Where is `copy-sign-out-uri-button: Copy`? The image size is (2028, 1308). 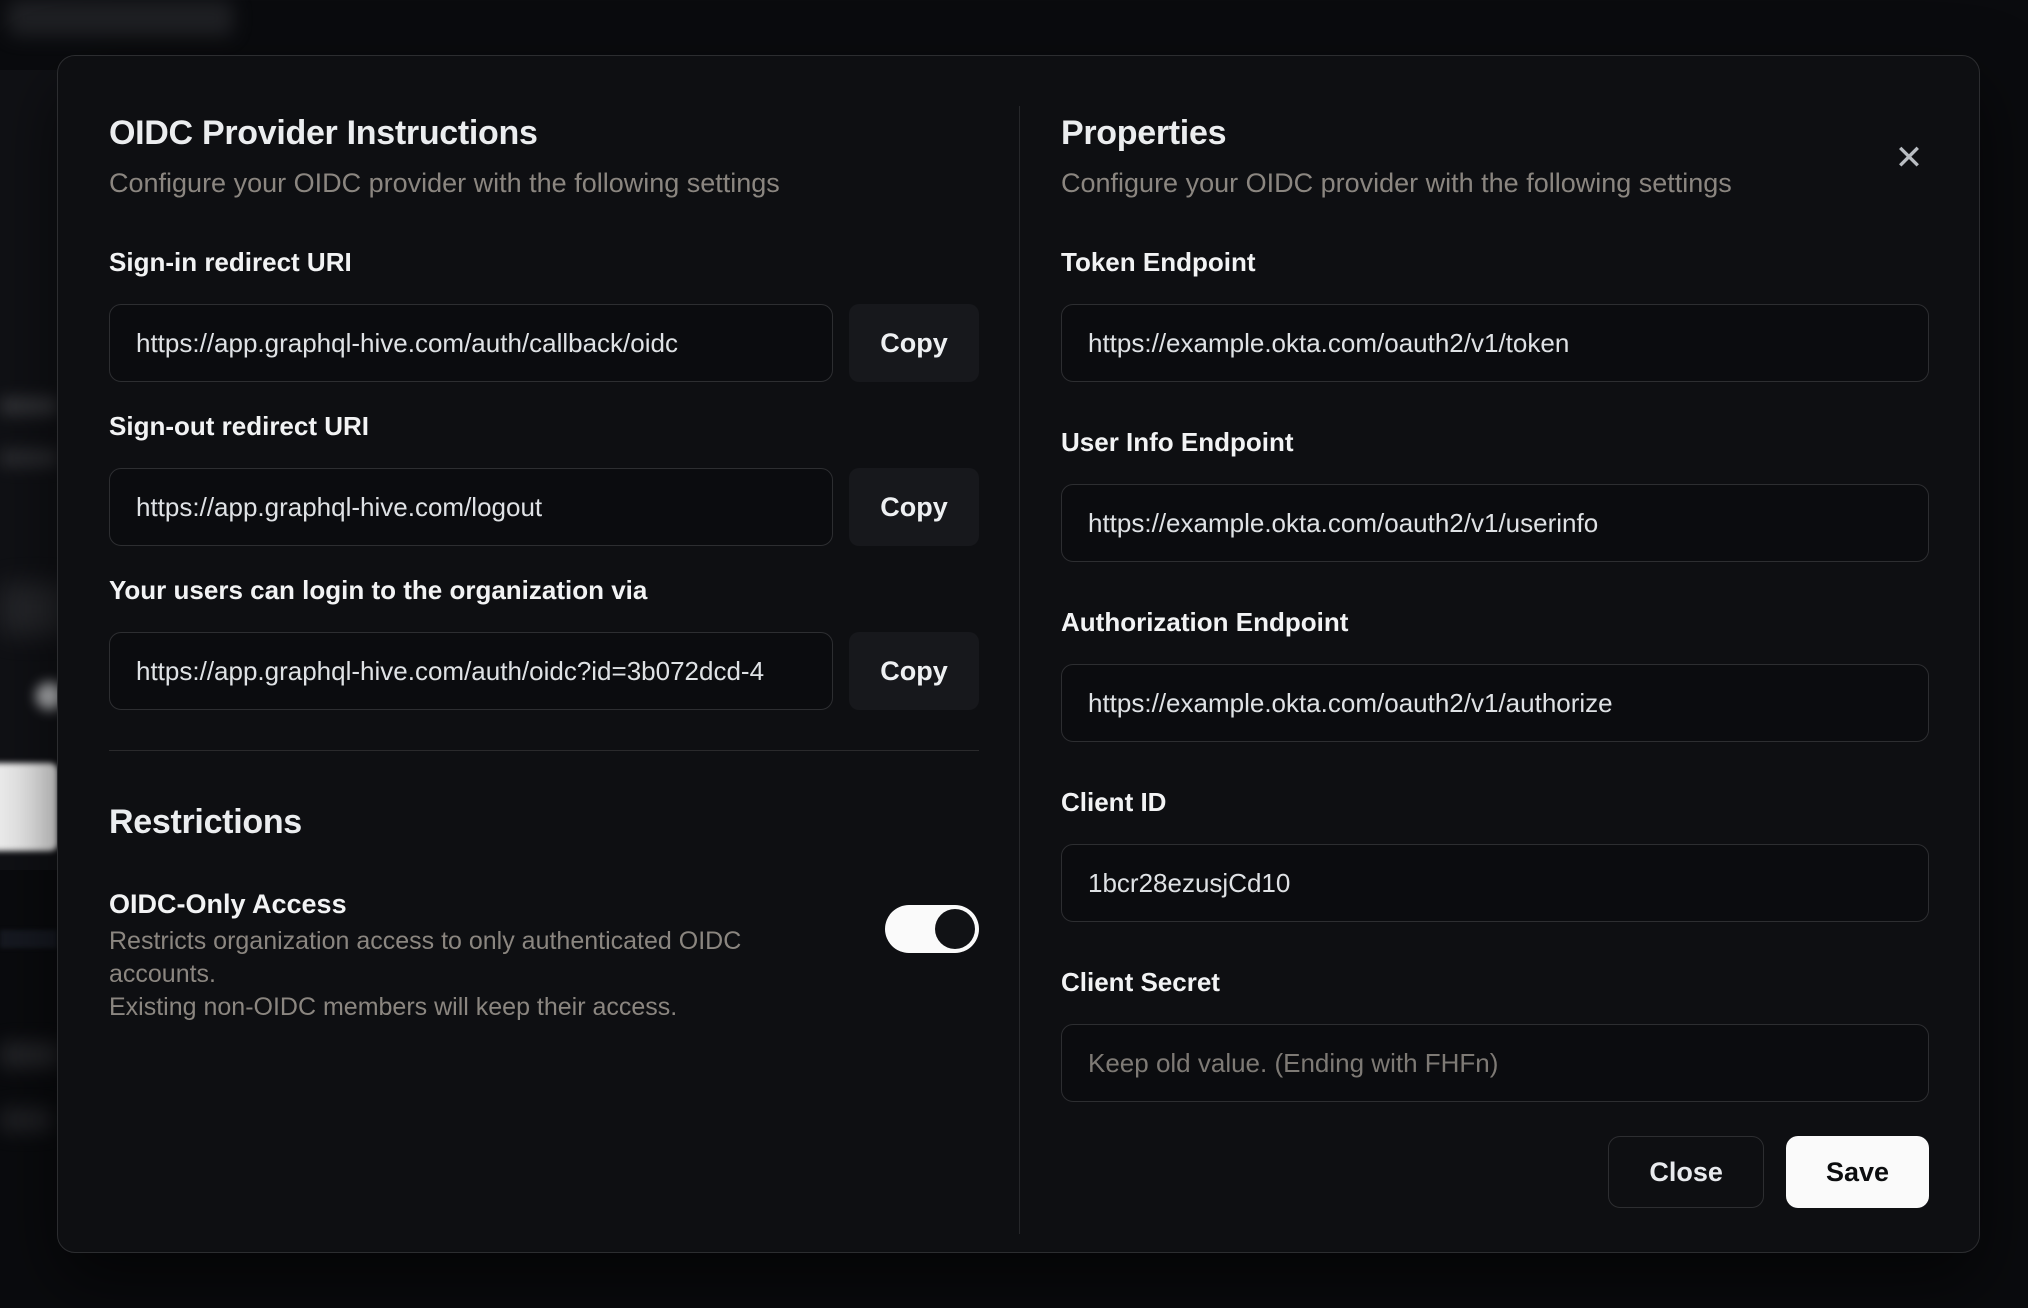
copy-sign-out-uri-button: Copy is located at coordinates (914, 507).